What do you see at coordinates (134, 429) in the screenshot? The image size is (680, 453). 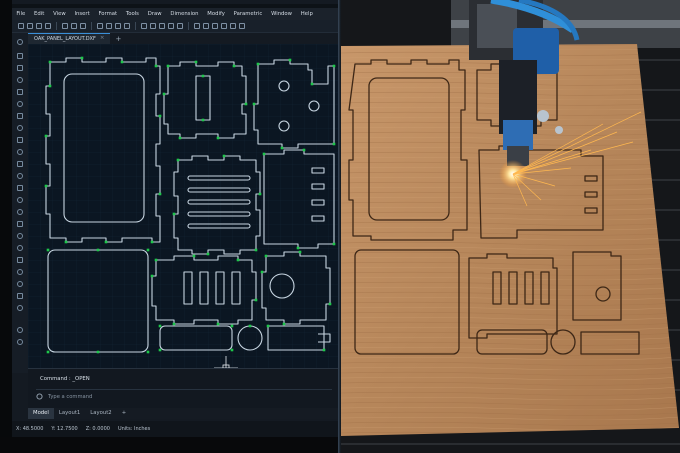 I see `status-units: Units: Inches` at bounding box center [134, 429].